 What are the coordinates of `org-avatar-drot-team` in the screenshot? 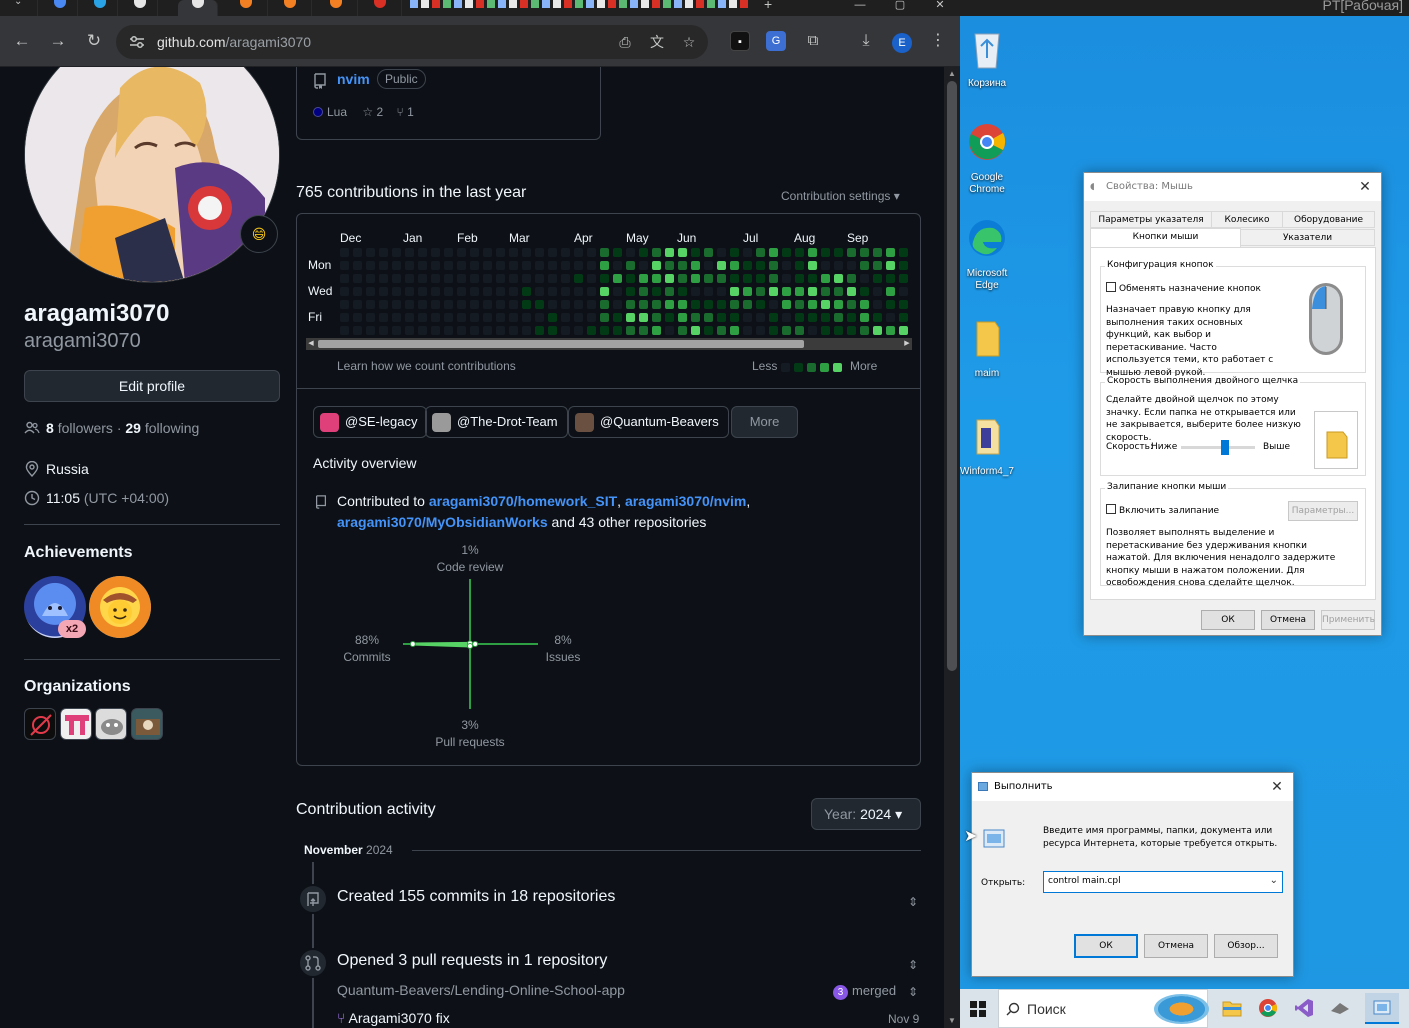 It's located at (111, 724).